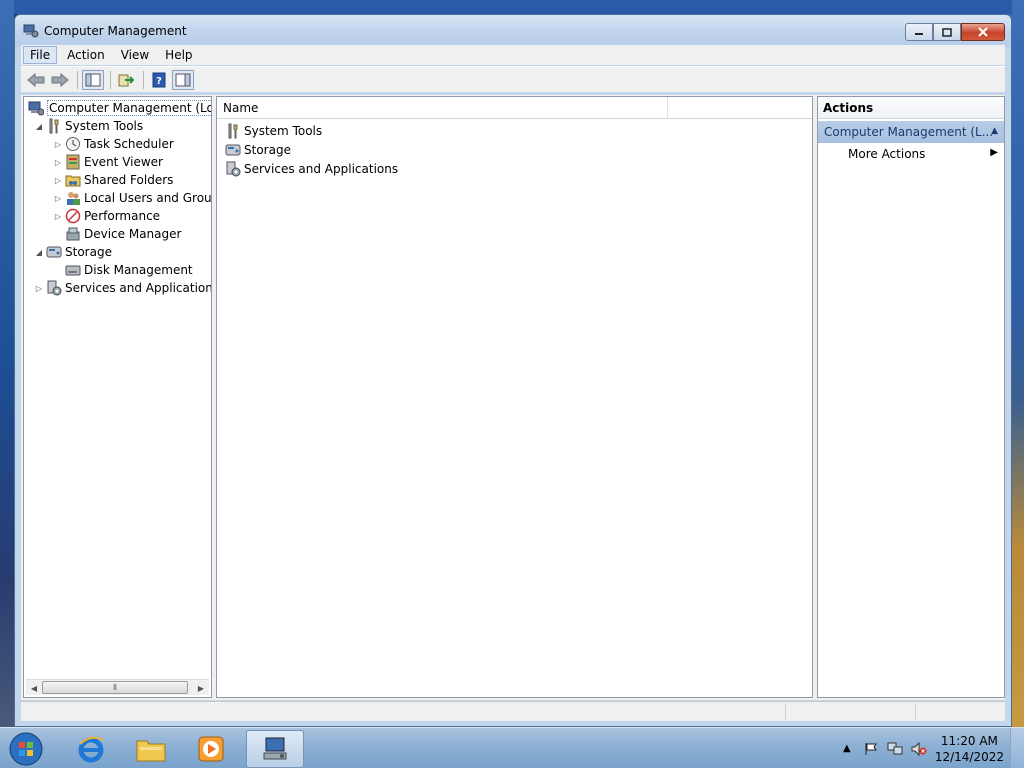 The height and width of the screenshot is (768, 1024). I want to click on volume-muted-icon, so click(919, 749).